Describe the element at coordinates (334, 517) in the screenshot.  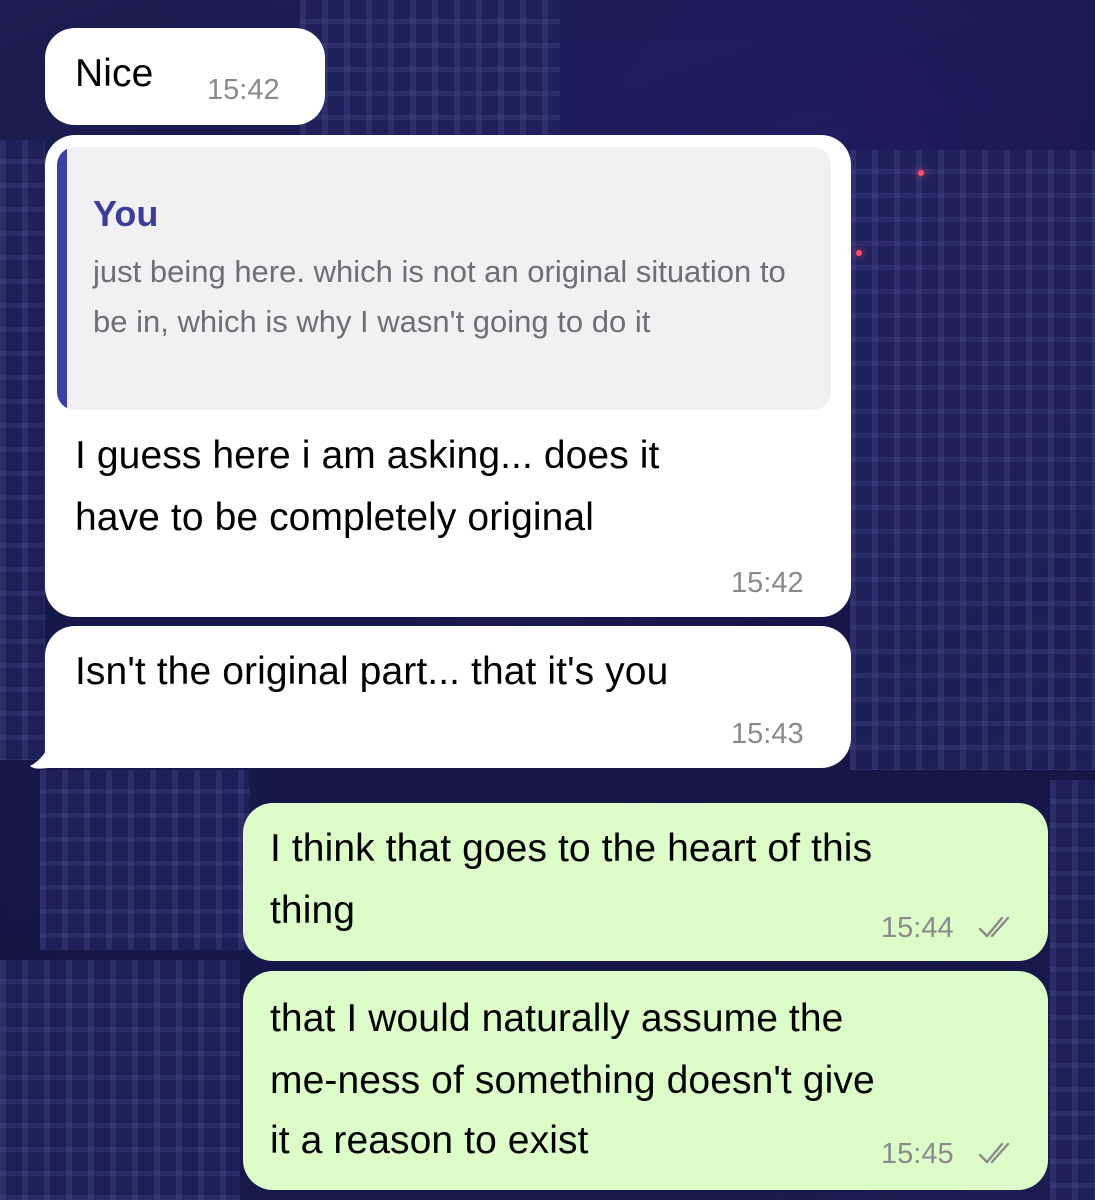
I see `message-text-line-2: have to be completely original` at that location.